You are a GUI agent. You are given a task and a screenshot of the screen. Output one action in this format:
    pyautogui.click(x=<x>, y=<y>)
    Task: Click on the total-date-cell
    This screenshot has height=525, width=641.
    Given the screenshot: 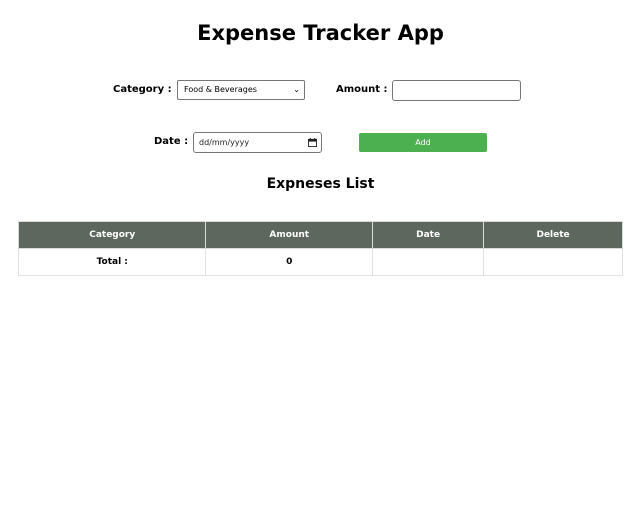 What is the action you would take?
    pyautogui.click(x=428, y=262)
    